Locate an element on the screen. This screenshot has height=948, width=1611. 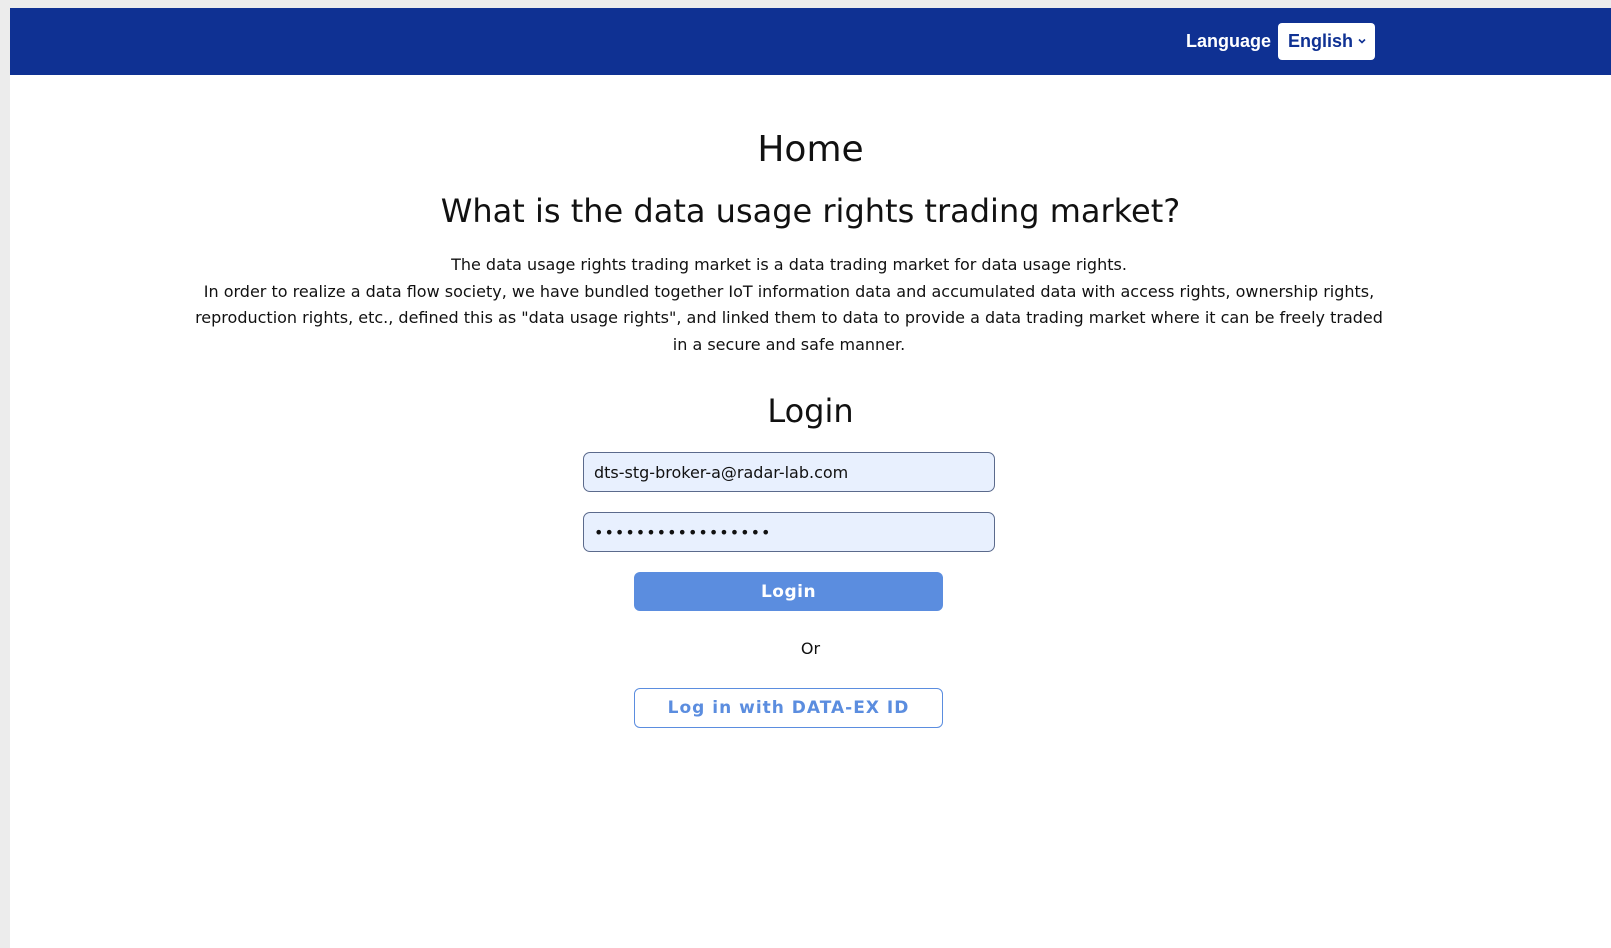
dataex-login-button: Log in with DATA-EX ID is located at coordinates (788, 708).